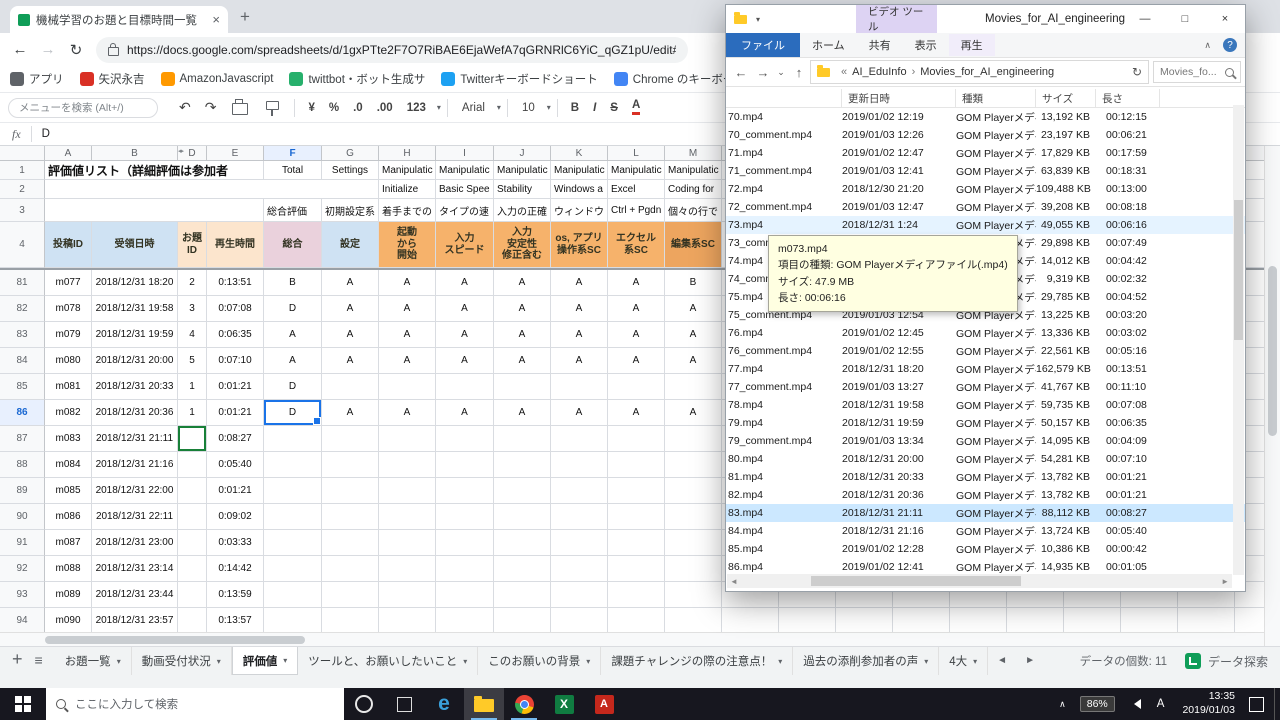 This screenshot has width=1280, height=720. Describe the element at coordinates (350, 170) in the screenshot. I see `cell: Settings` at that location.